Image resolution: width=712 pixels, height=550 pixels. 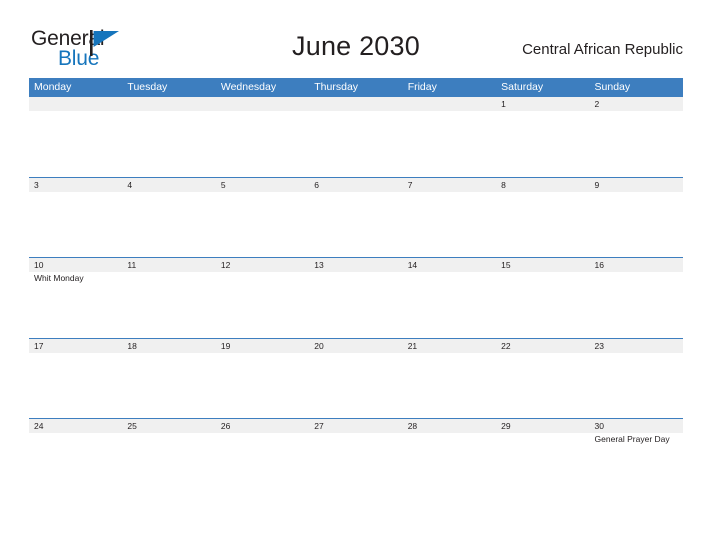 What do you see at coordinates (168, 426) in the screenshot?
I see `day-number: 25` at bounding box center [168, 426].